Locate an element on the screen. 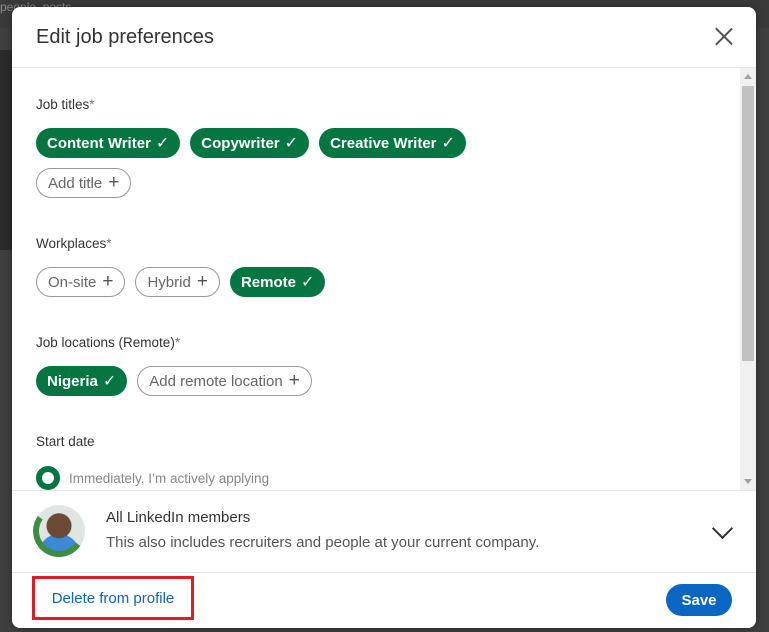 This screenshot has height=632, width=769. job-titles-label-text: Job titles is located at coordinates (63, 104).